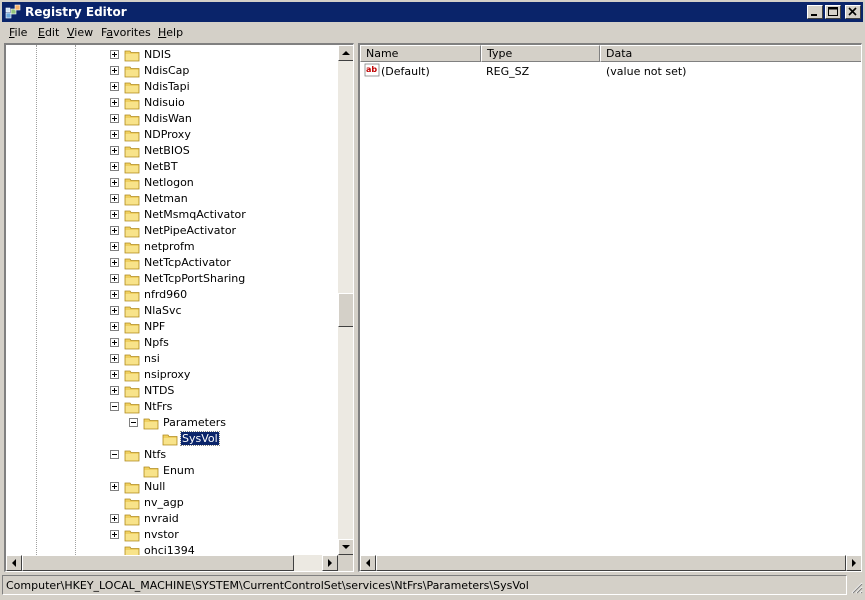 The height and width of the screenshot is (600, 865). I want to click on arrow-left-icon, so click(368, 563).